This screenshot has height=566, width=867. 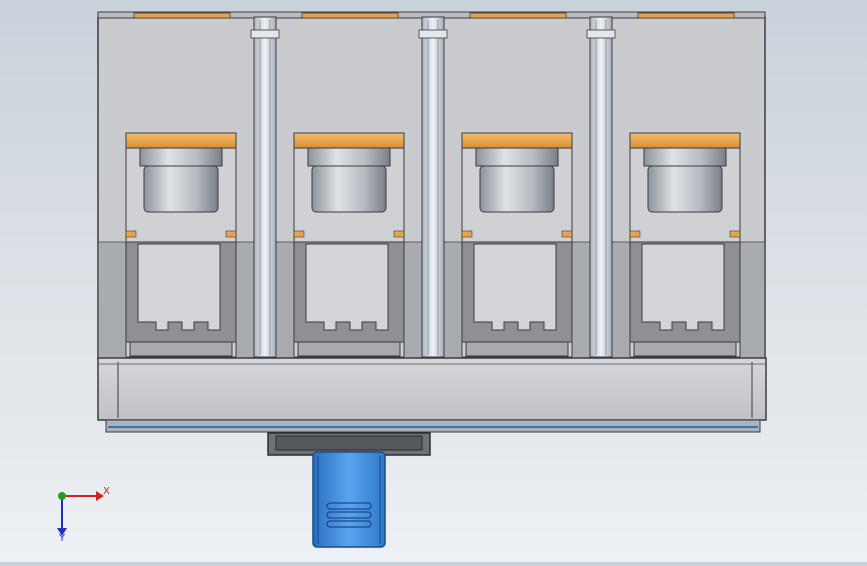 What do you see at coordinates (80, 513) in the screenshot?
I see `axis-triad: X Y` at bounding box center [80, 513].